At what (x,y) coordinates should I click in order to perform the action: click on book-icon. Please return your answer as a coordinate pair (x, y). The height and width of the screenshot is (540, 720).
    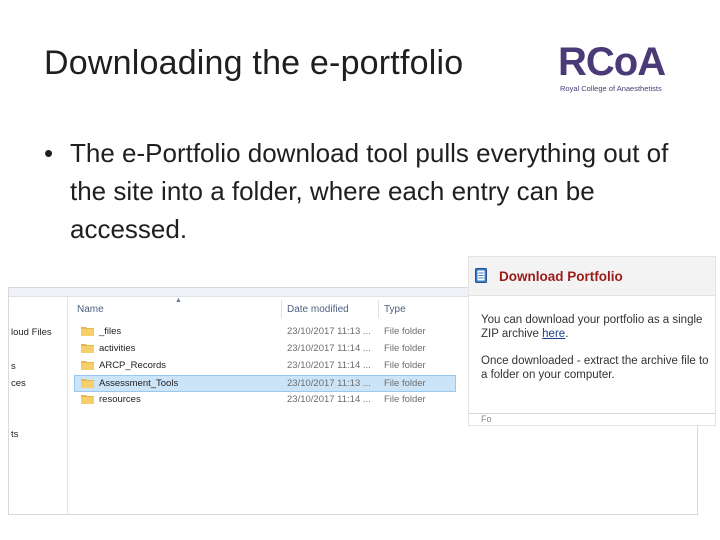
    Looking at the image, I should click on (481, 275).